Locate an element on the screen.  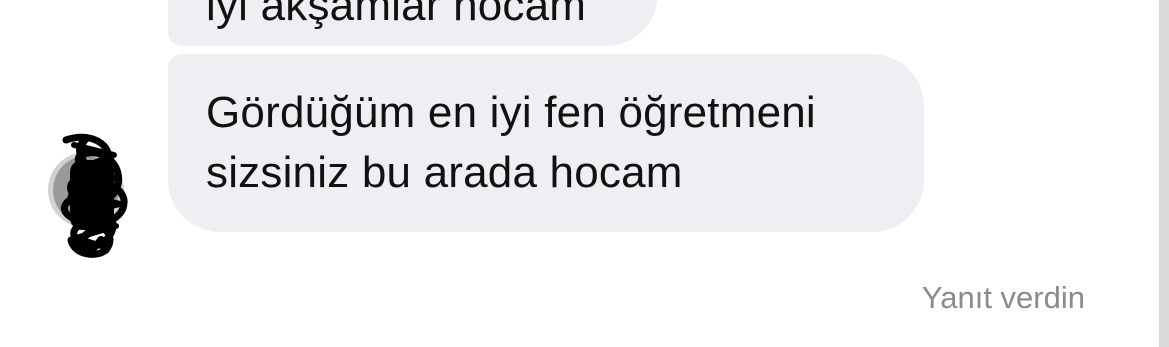
reply-status-label: Yanıt verdin is located at coordinates (1003, 297).